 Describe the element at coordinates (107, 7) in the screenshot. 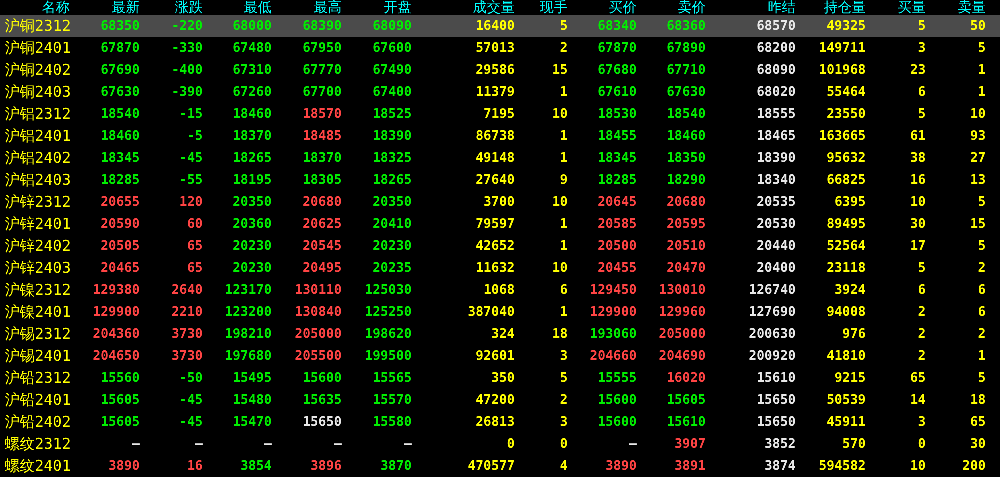

I see `column-header: 最新` at that location.